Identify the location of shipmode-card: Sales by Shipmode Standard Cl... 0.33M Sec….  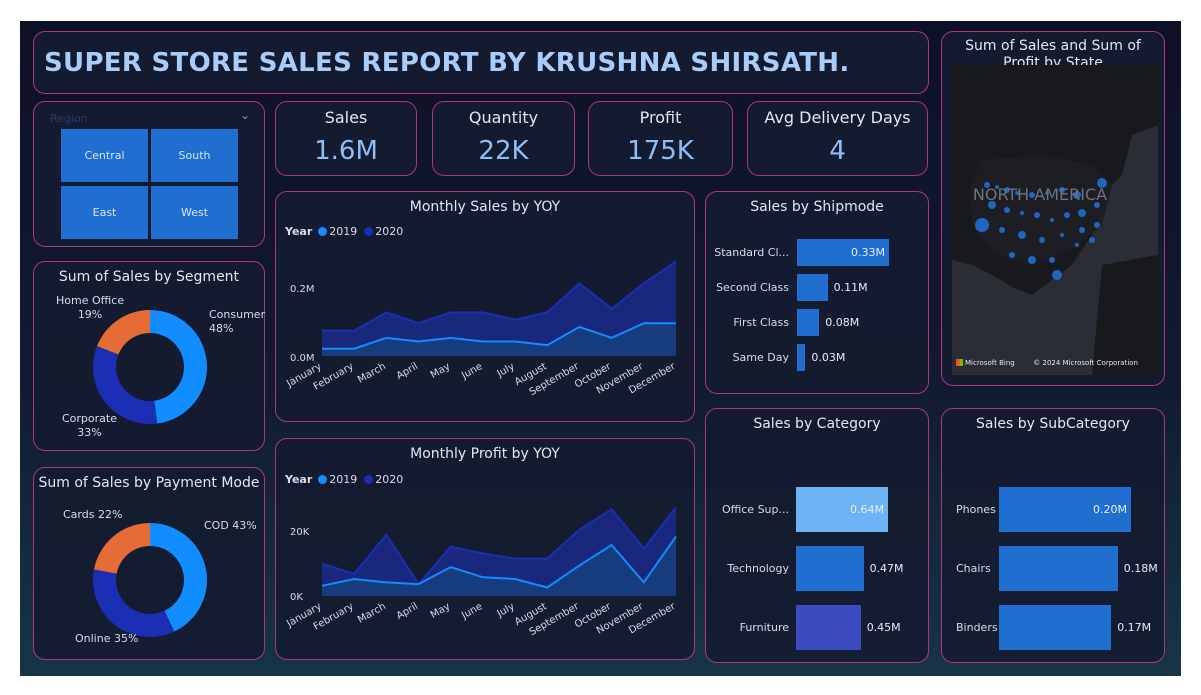
(817, 292).